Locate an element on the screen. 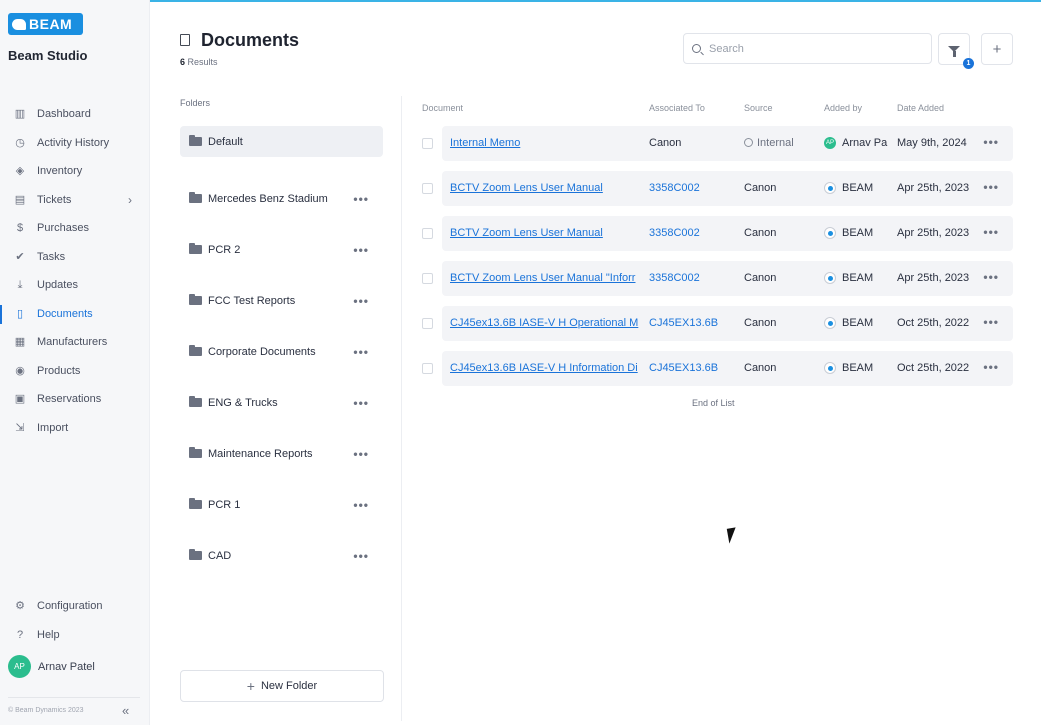 This screenshot has width=1041, height=725. header-date-added: Date Added is located at coordinates (920, 108).